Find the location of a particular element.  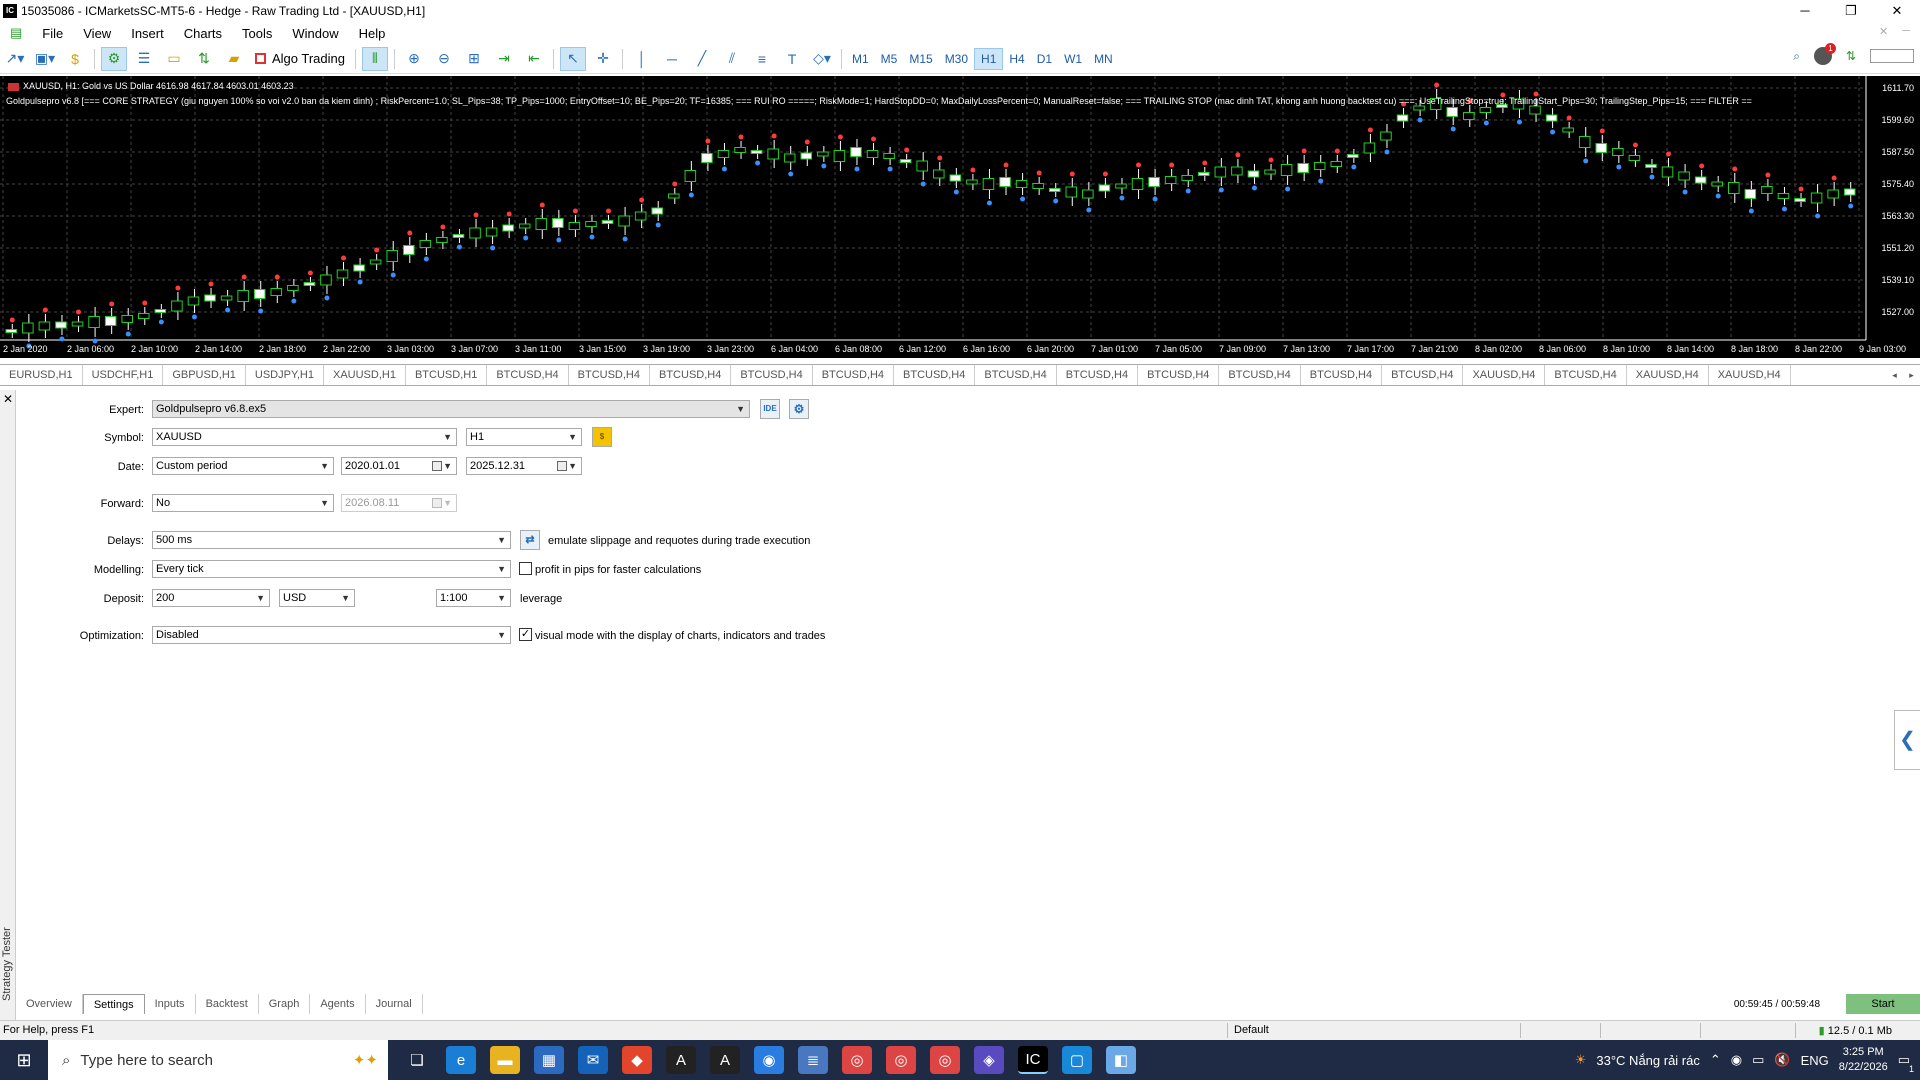

notifications-icon: 1 is located at coordinates (1824, 54).